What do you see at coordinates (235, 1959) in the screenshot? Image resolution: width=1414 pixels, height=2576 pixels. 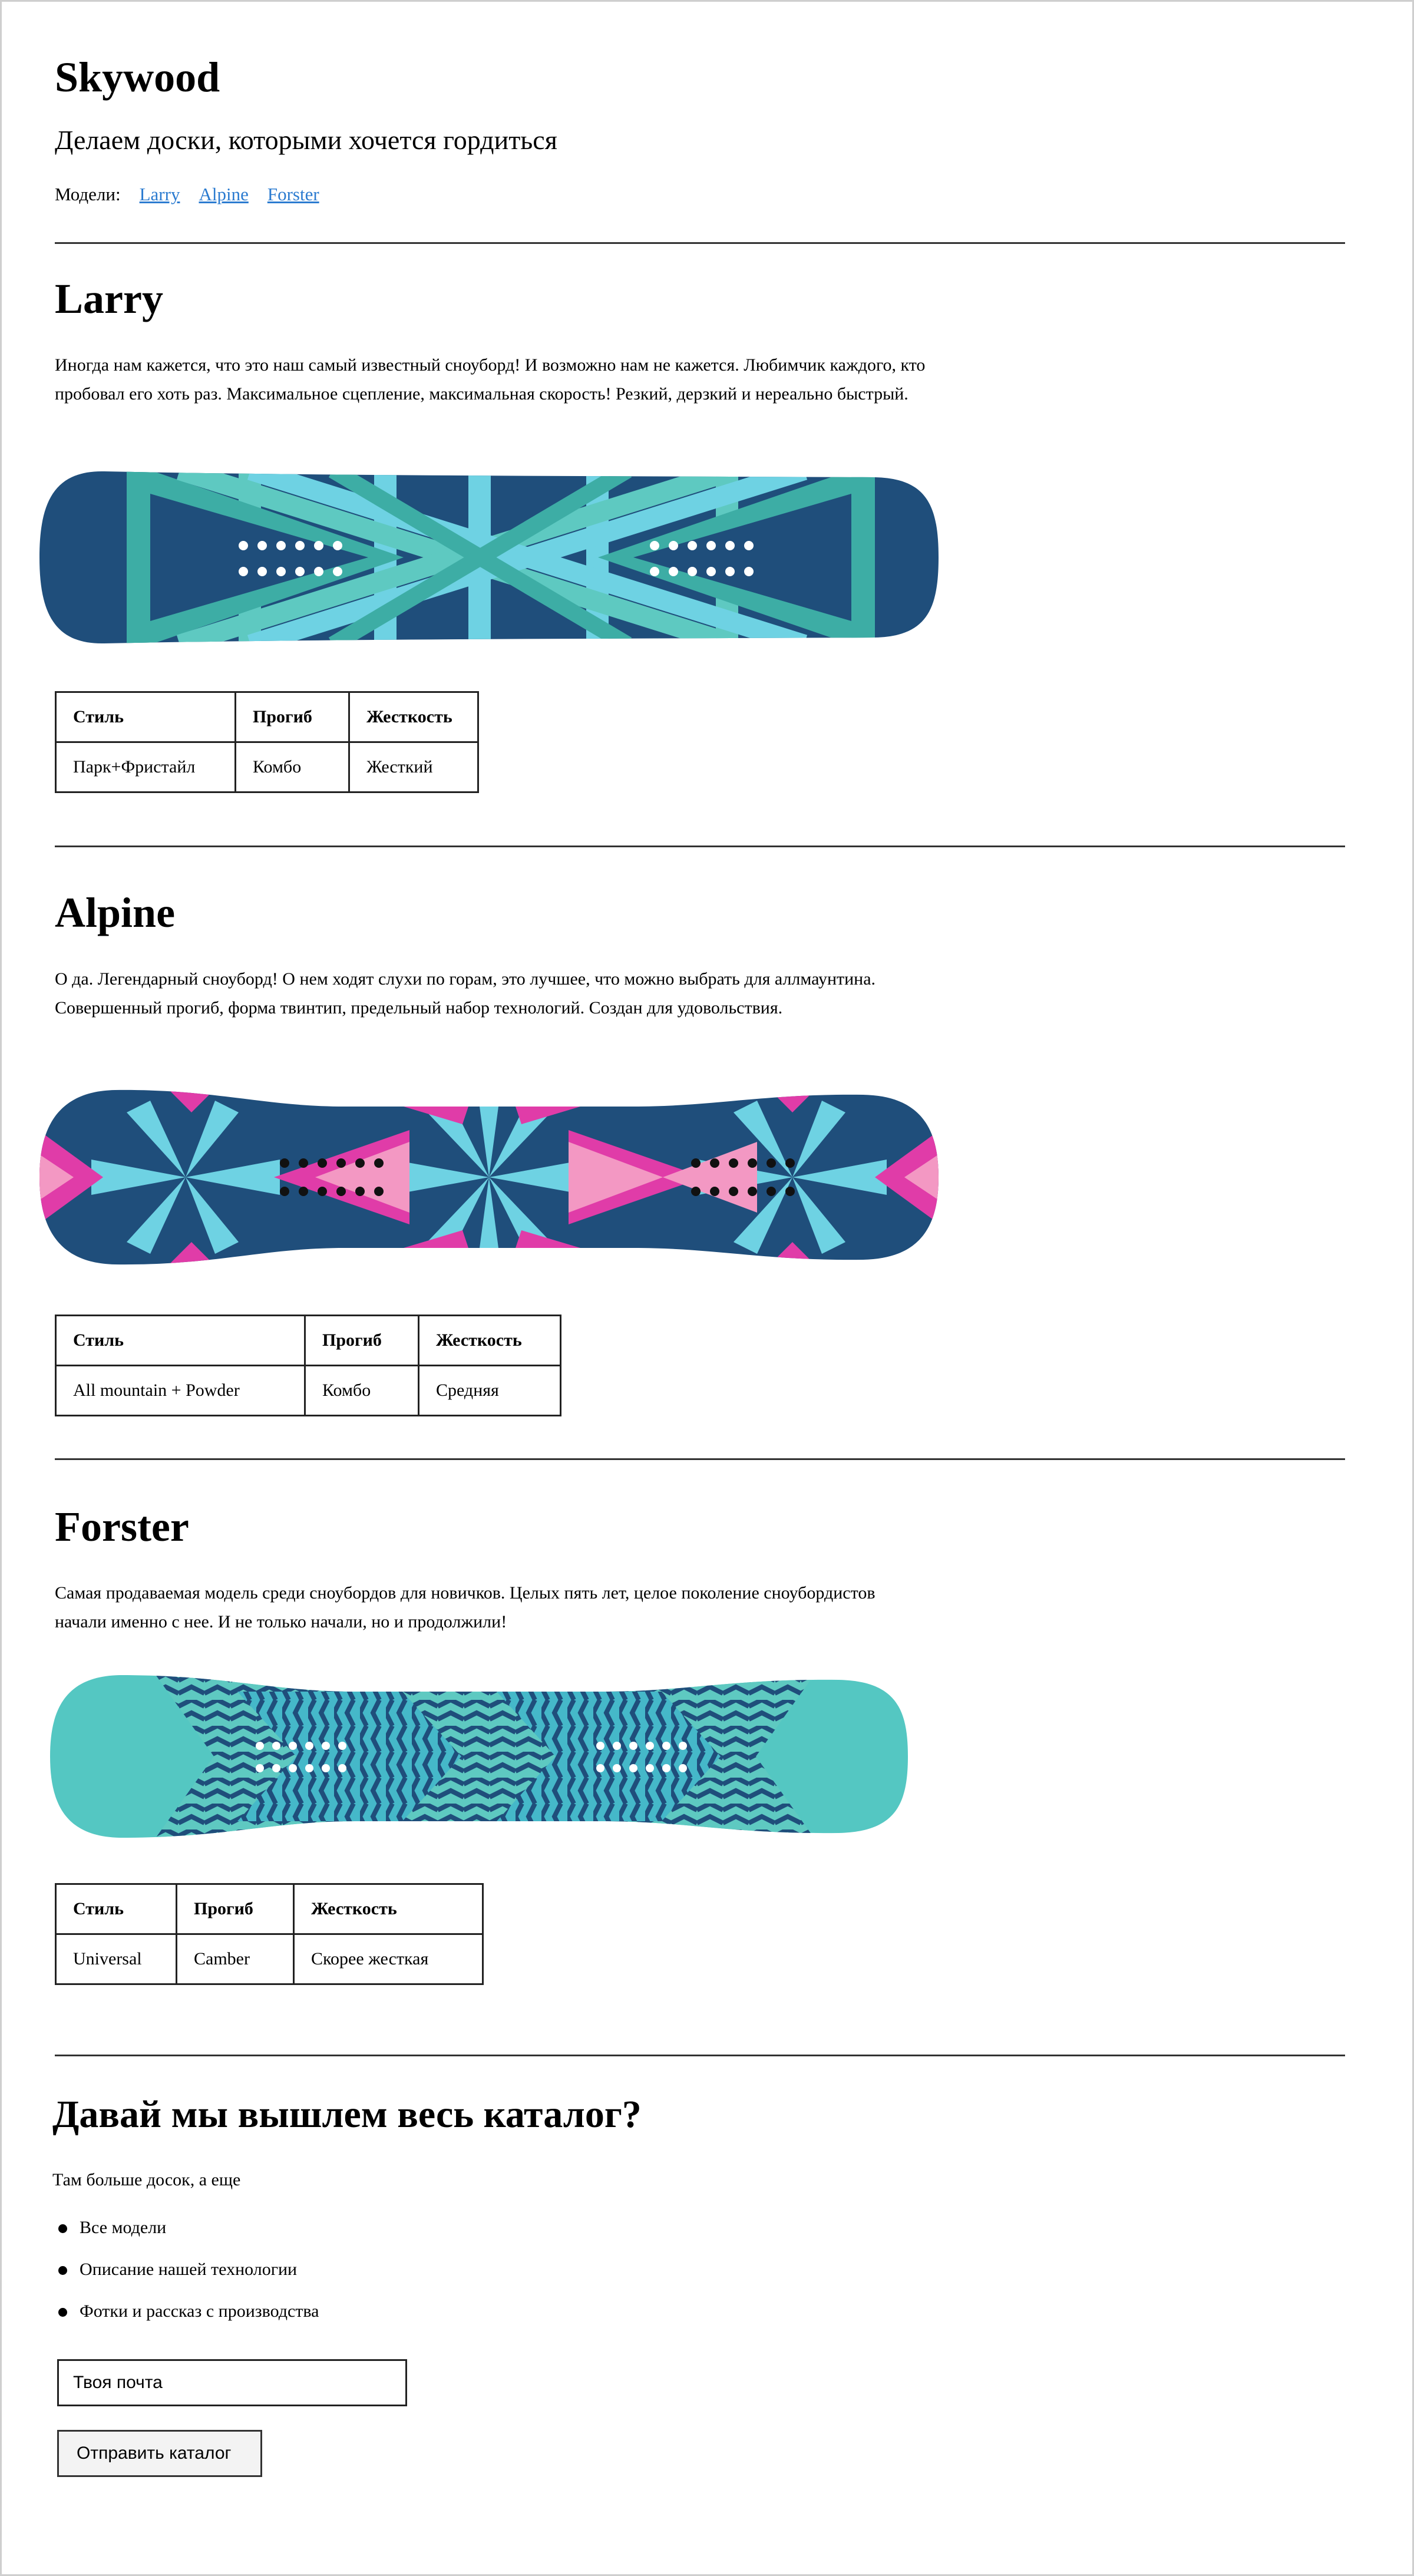 I see `cell-flex: Camber` at bounding box center [235, 1959].